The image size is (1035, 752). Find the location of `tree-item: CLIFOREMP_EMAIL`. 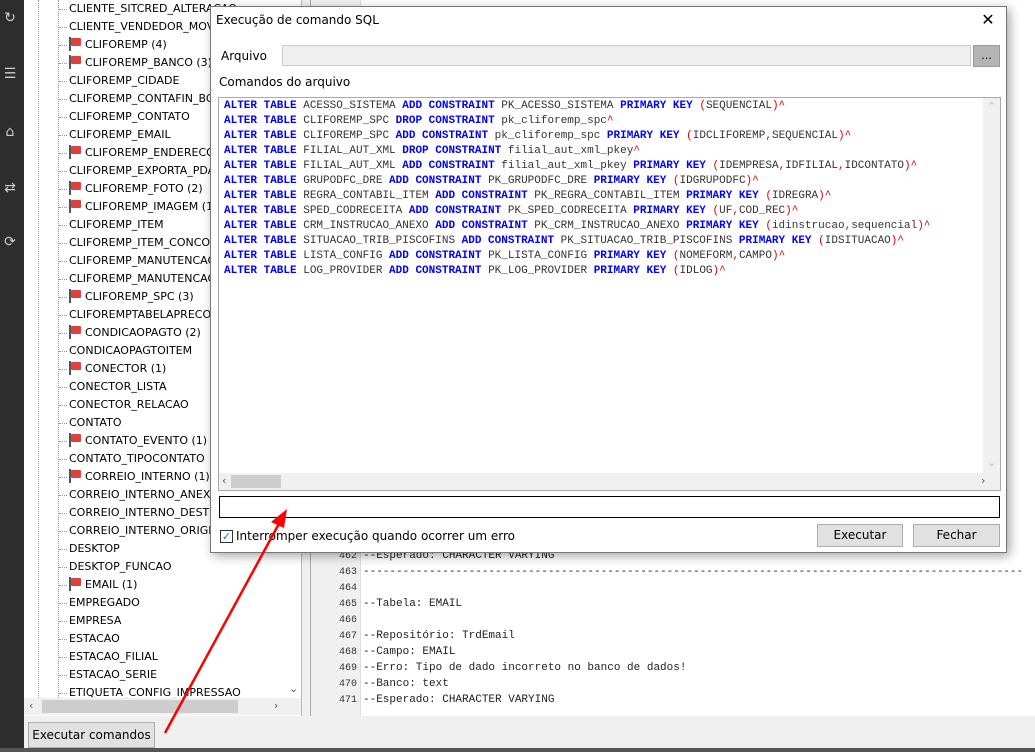

tree-item: CLIFOREMP_EMAIL is located at coordinates (115, 135).